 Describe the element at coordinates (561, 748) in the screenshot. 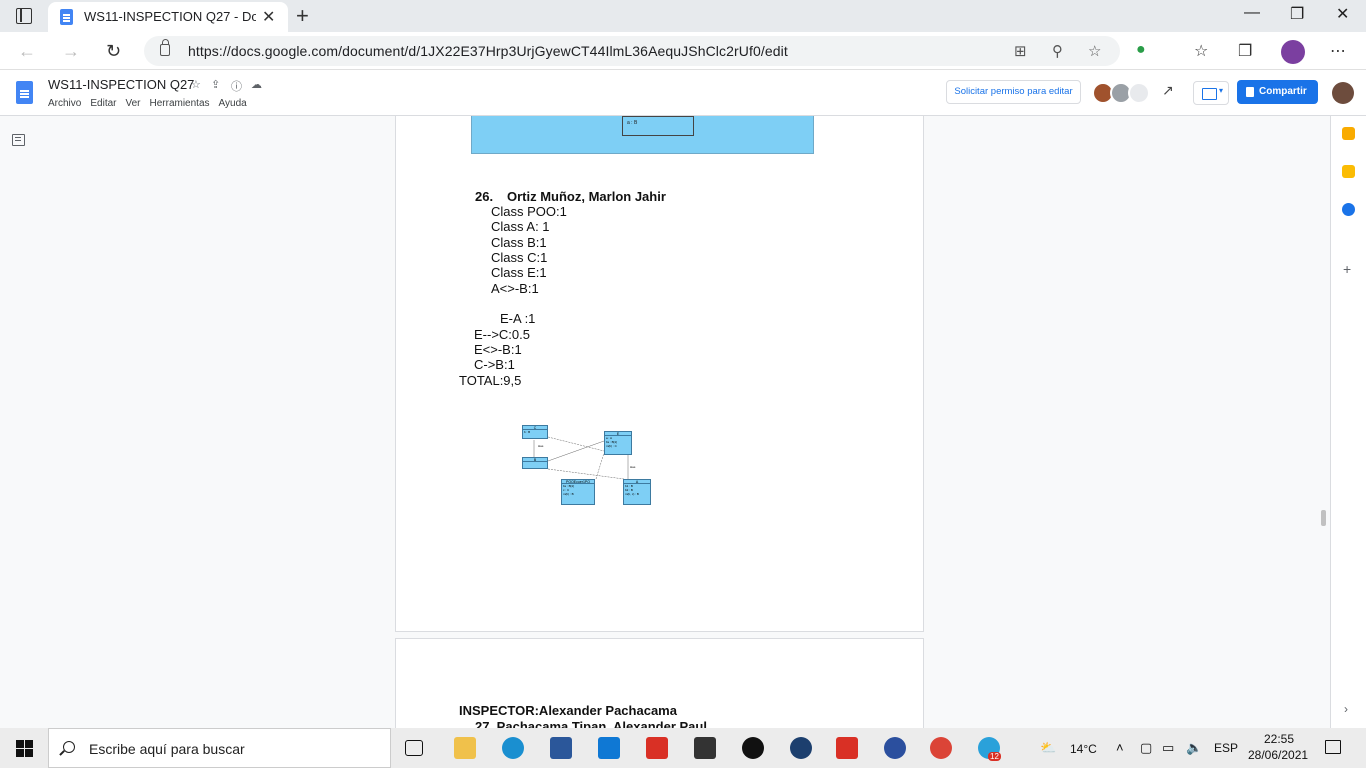

I see `word-icon` at that location.